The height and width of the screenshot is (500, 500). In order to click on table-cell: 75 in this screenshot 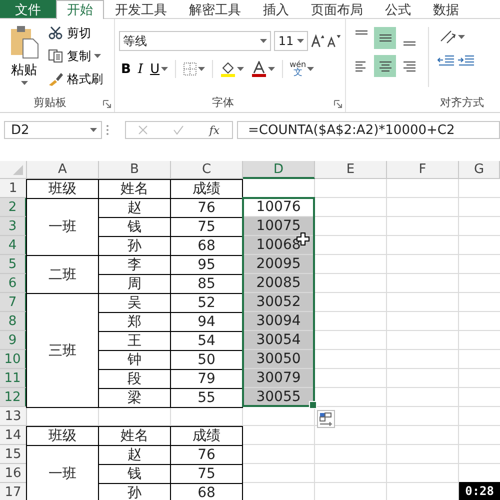, I will do `click(206, 474)`.